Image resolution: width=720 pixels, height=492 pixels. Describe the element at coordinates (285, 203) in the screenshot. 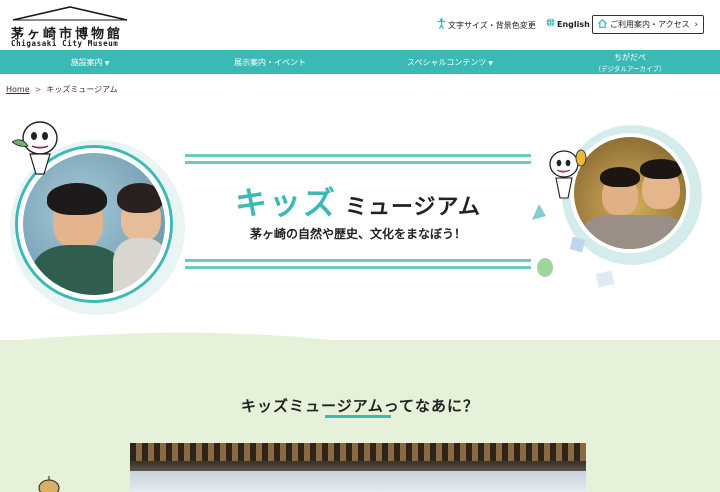

I see `hero-title-kids: キッズ` at that location.